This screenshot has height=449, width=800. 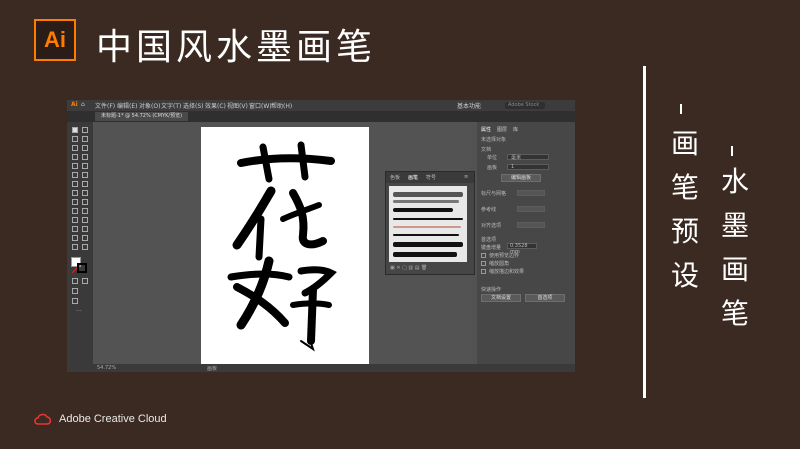 What do you see at coordinates (321, 368) in the screenshot?
I see `status-bar: 54.72% 画板` at bounding box center [321, 368].